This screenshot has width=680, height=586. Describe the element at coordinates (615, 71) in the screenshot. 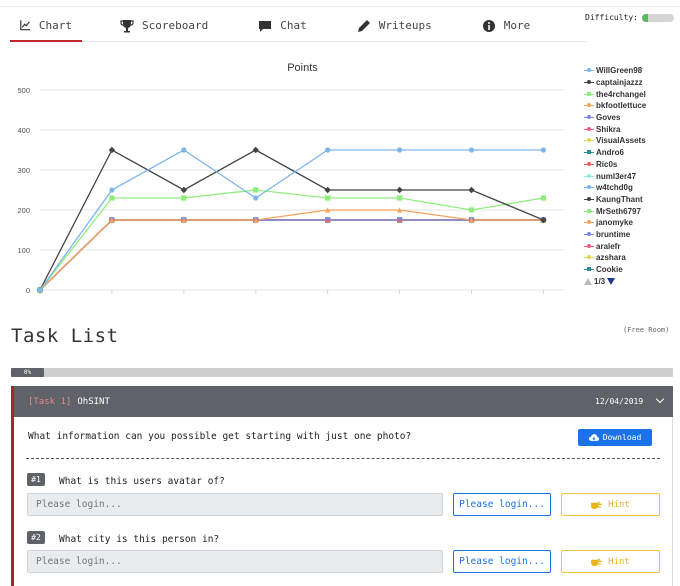

I see `legend-item: WillGreen98` at that location.